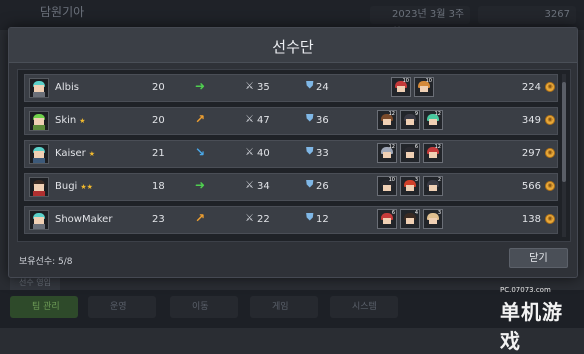  I want to click on player-name: Albis, so click(67, 87).